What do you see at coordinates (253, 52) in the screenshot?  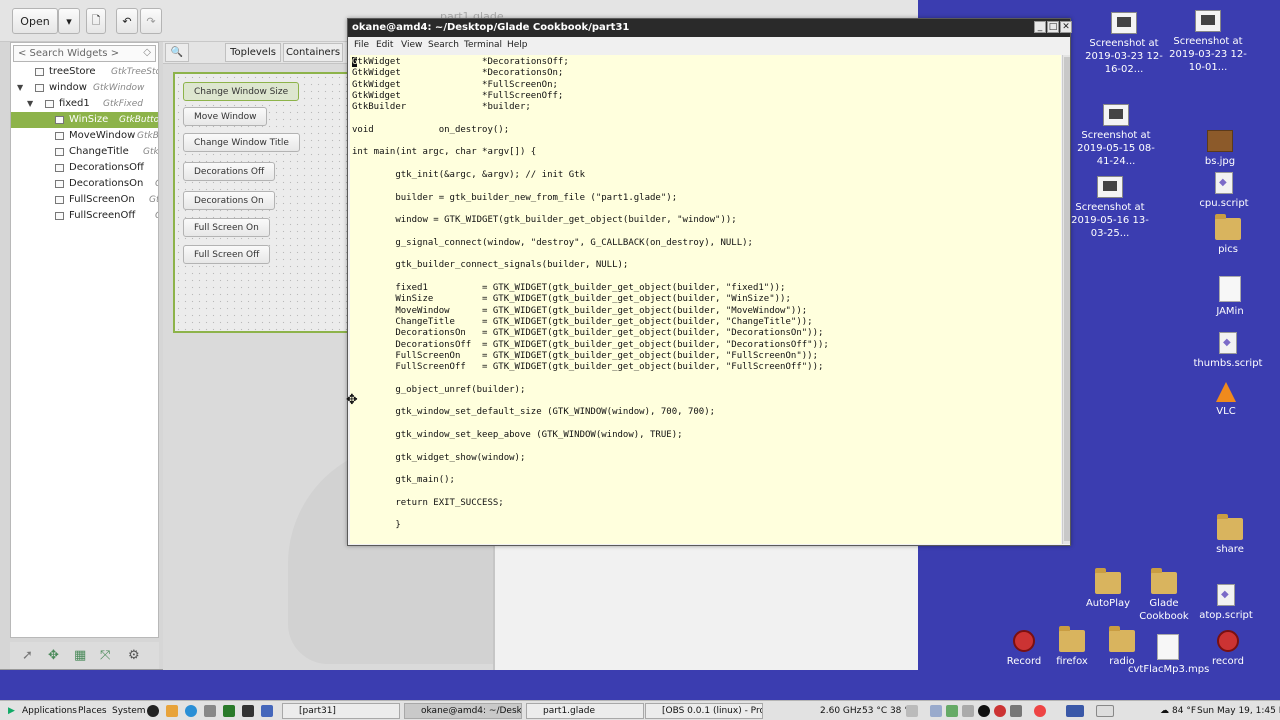 I see `tab-toplevels: Toplevels` at bounding box center [253, 52].